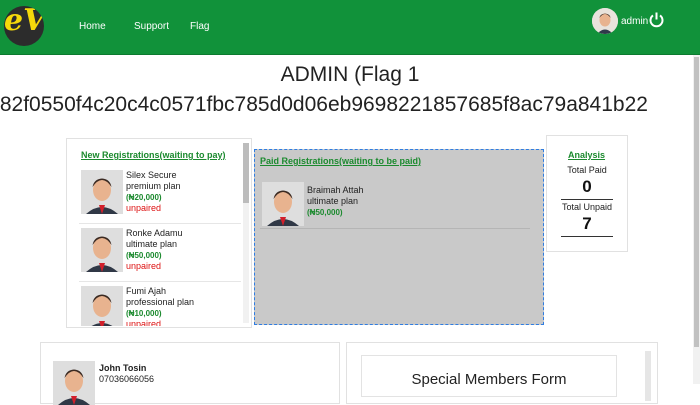  I want to click on special-members-panel: Special Members Form, so click(502, 373).